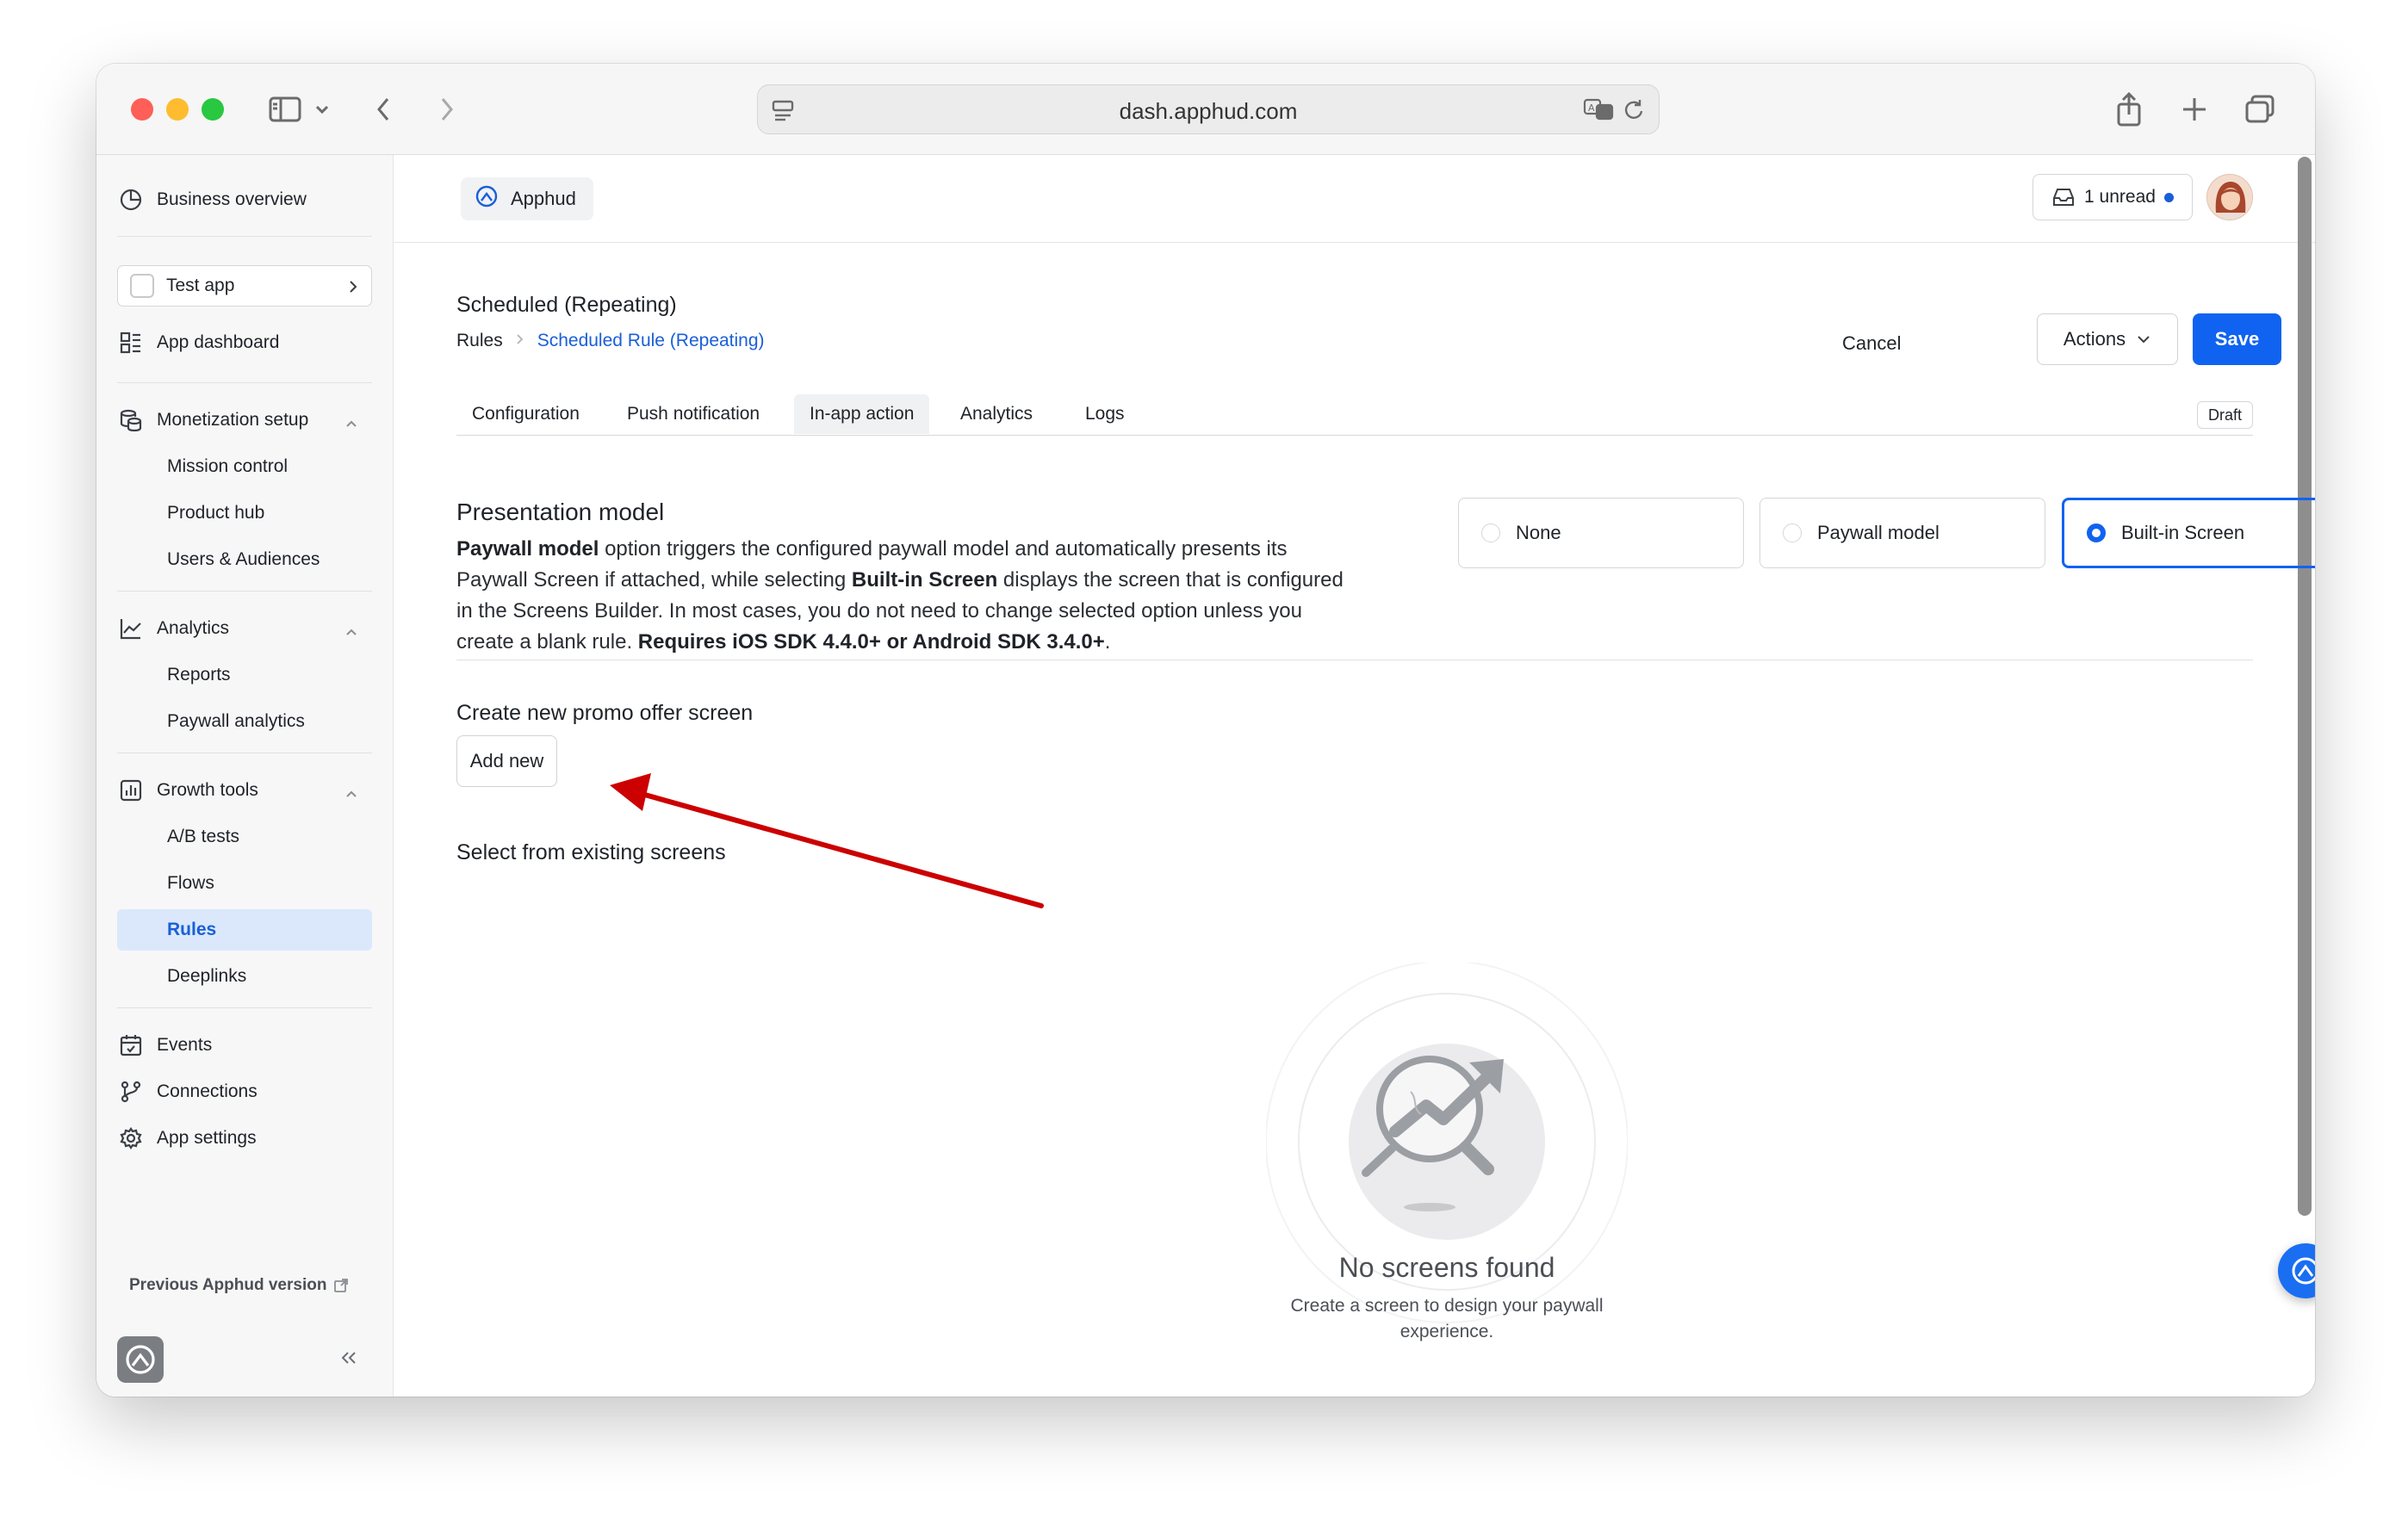 The height and width of the screenshot is (1524, 2408). I want to click on nav-label: Business overview, so click(232, 199).